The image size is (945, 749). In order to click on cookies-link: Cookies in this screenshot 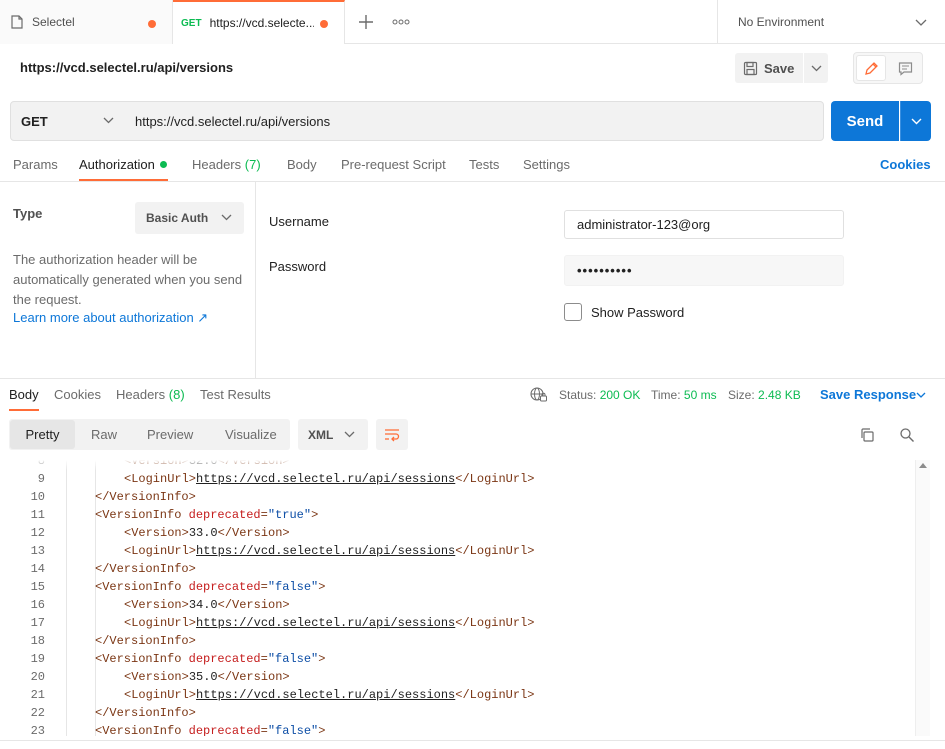, I will do `click(905, 164)`.